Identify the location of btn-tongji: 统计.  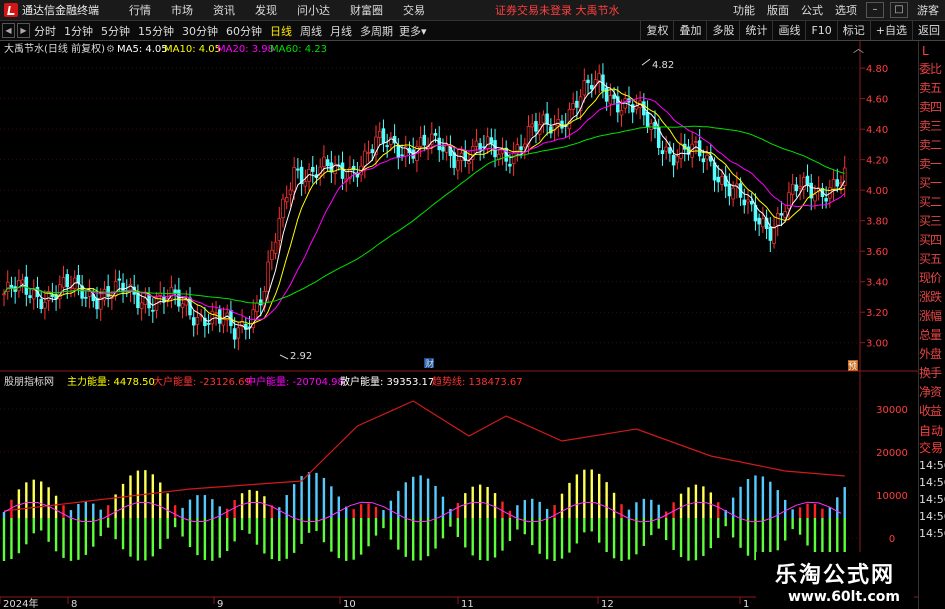
(755, 30).